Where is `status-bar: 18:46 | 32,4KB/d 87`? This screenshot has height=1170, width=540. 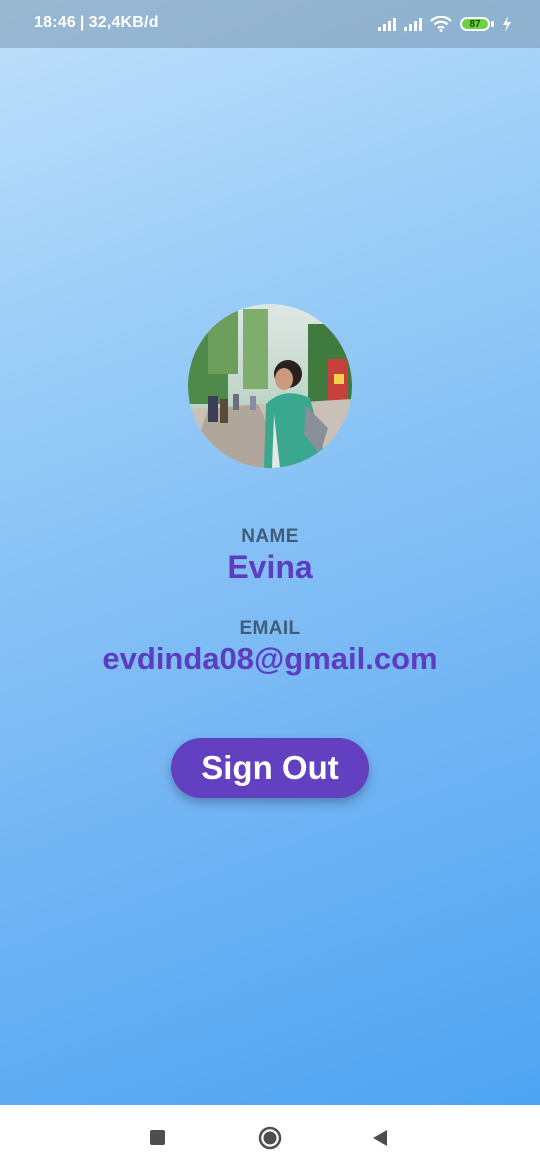
status-bar: 18:46 | 32,4KB/d 87 is located at coordinates (270, 24).